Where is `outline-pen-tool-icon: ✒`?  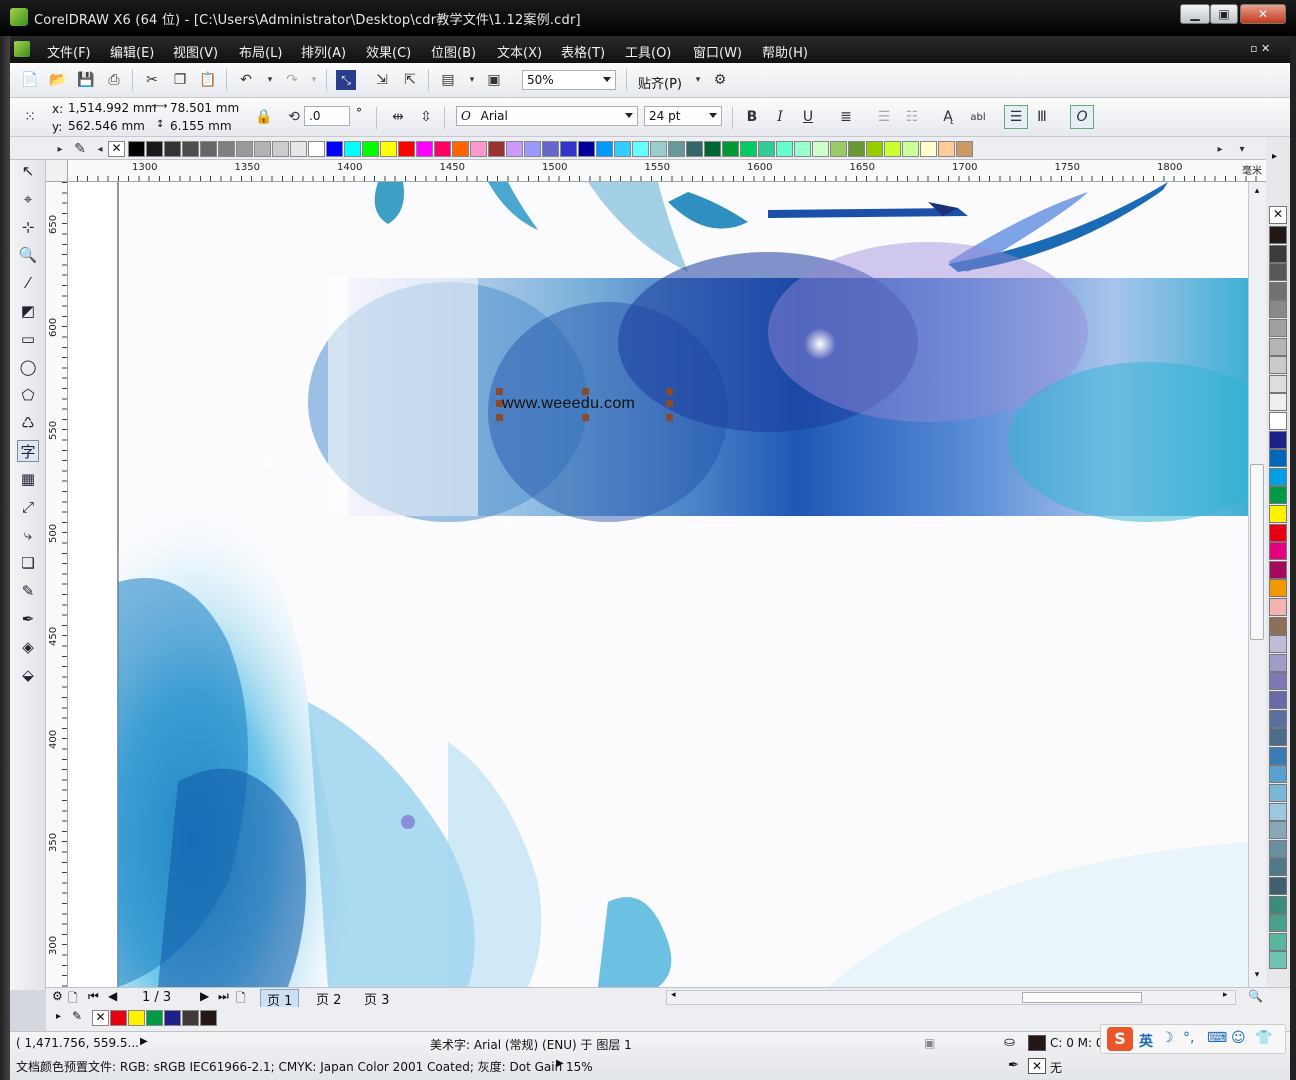 outline-pen-tool-icon: ✒ is located at coordinates (28, 619).